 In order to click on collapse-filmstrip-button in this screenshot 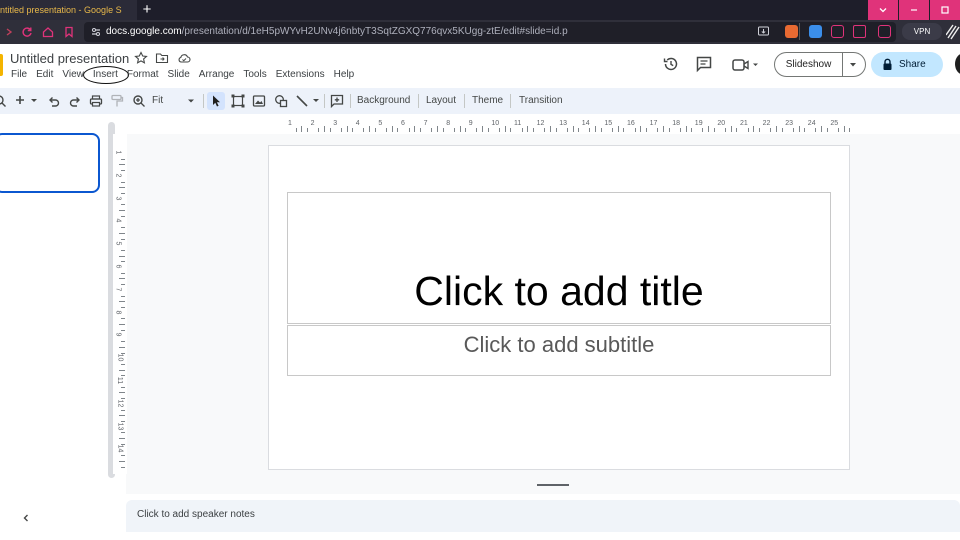, I will do `click(26, 518)`.